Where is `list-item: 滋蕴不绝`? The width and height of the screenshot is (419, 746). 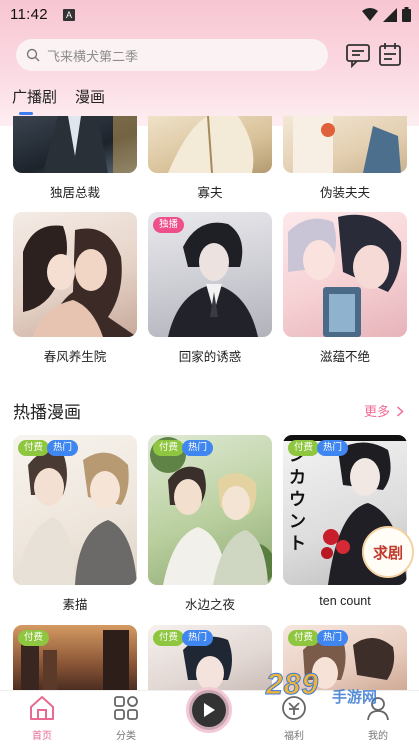
list-item: 滋蕴不绝 is located at coordinates (345, 288).